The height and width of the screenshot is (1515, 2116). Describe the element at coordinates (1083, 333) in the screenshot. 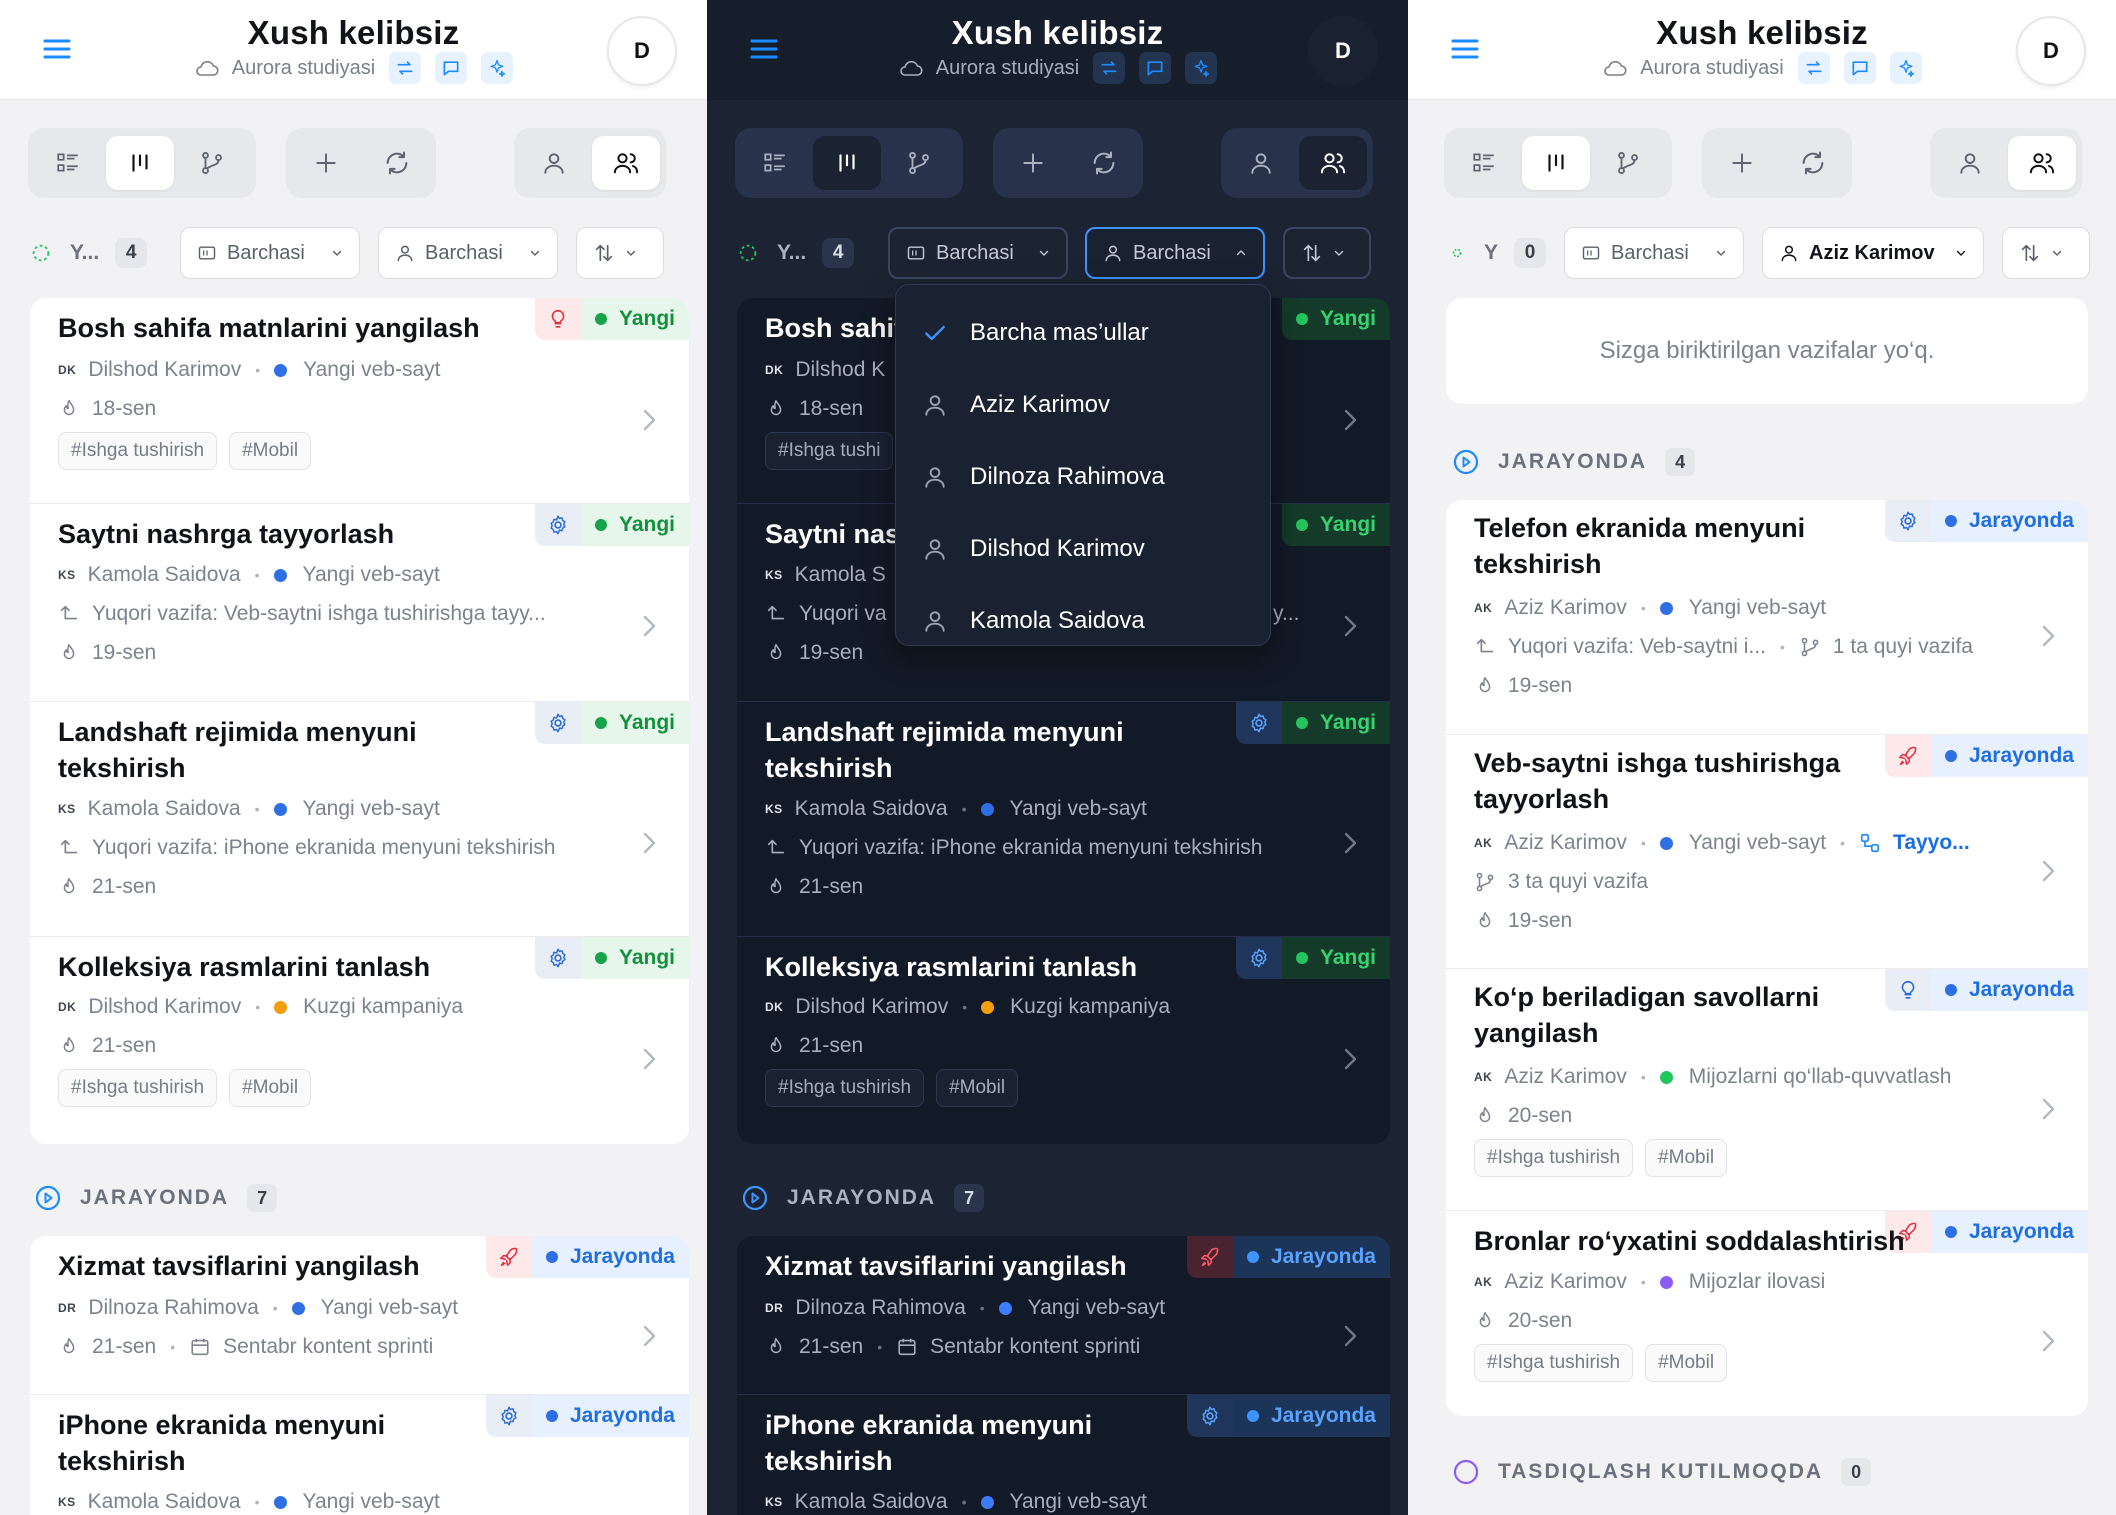

I see `dropdown-option-all: Barcha mas’ullar` at that location.